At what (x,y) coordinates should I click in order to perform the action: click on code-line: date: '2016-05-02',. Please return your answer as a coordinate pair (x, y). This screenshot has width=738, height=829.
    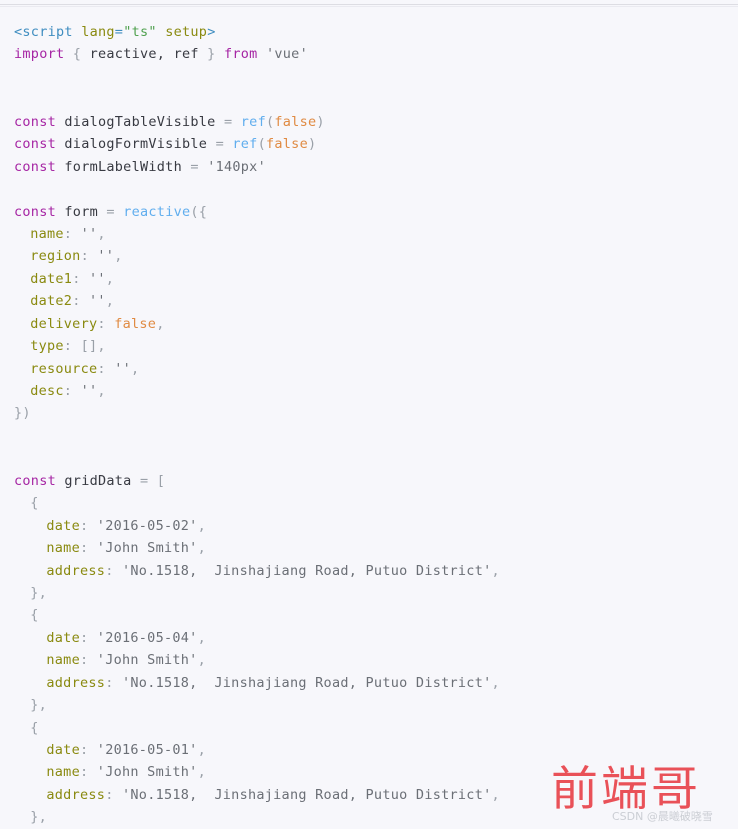
    Looking at the image, I should click on (369, 526).